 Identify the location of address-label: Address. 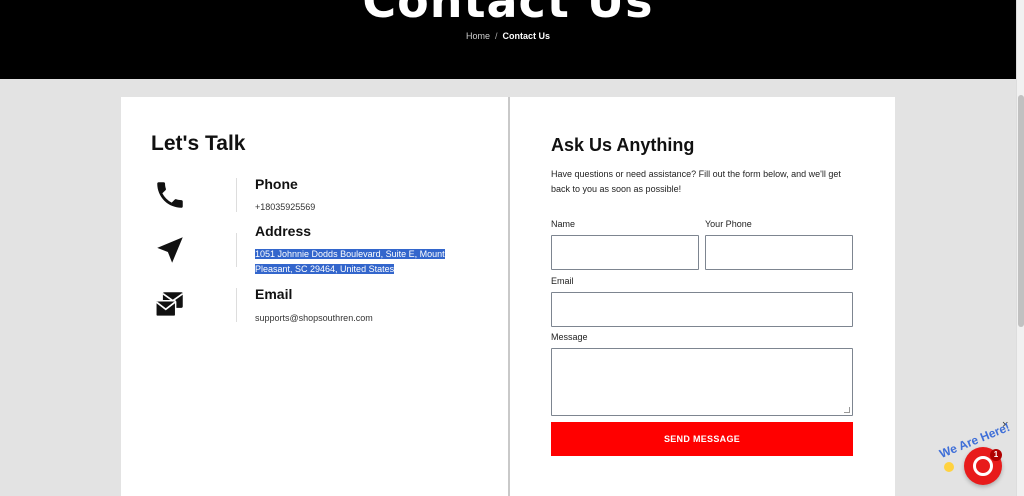
(283, 231).